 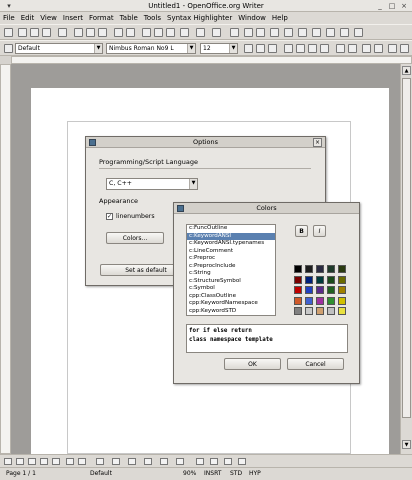 What do you see at coordinates (228, 461) in the screenshot?
I see `from-file-icon` at bounding box center [228, 461].